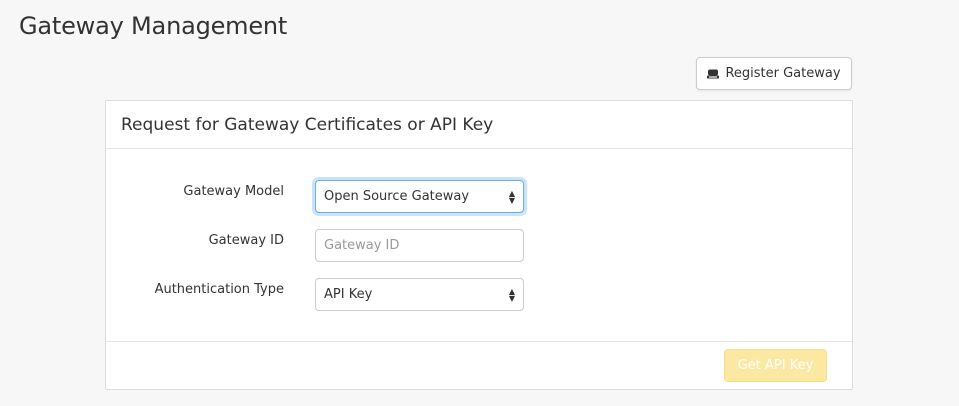 The width and height of the screenshot is (959, 406). I want to click on auth-type-value: API Key, so click(348, 294).